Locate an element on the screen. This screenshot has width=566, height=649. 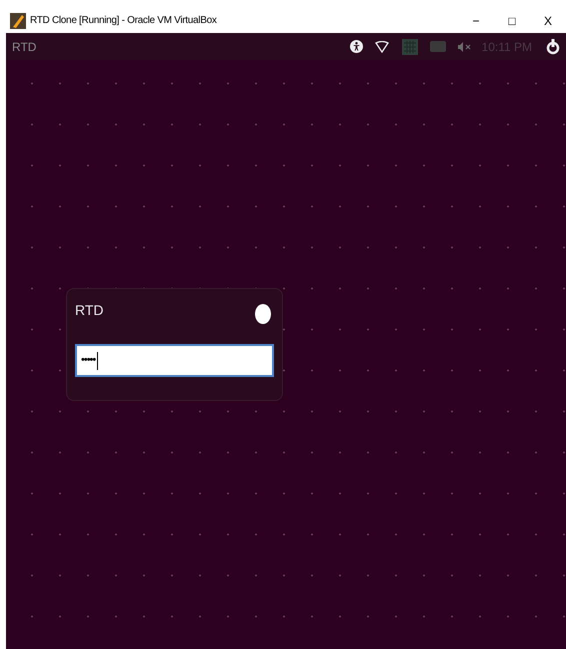
wifi-icon is located at coordinates (381, 46).